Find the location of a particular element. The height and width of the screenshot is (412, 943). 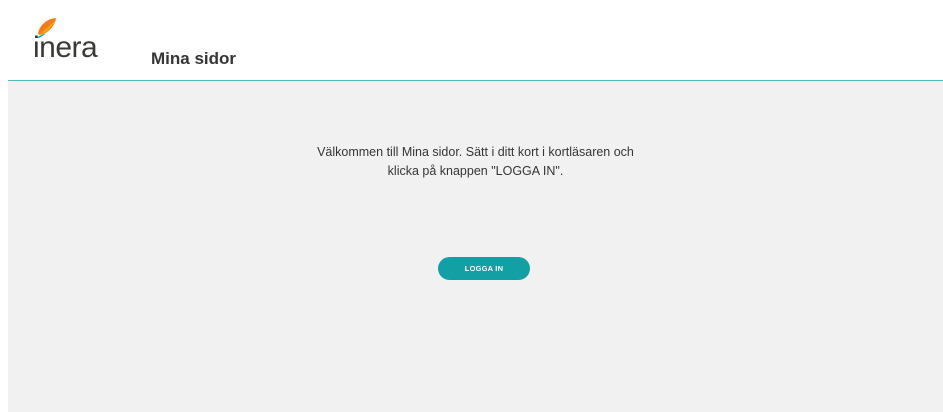

welcome-line-2: klicka på knappen "LOGGA IN". is located at coordinates (475, 171).